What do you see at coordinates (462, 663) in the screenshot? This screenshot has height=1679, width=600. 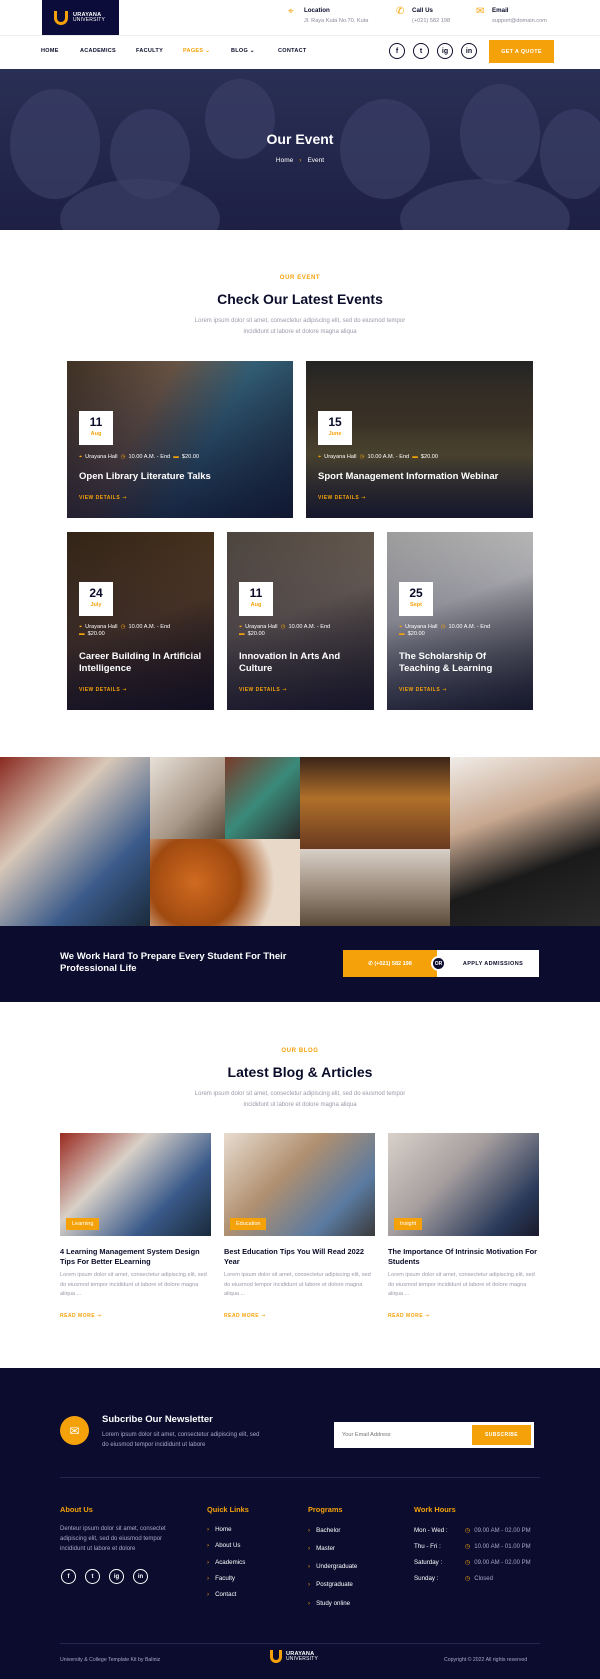 I see `event-title: The Scholarship Of Teaching & Learning` at bounding box center [462, 663].